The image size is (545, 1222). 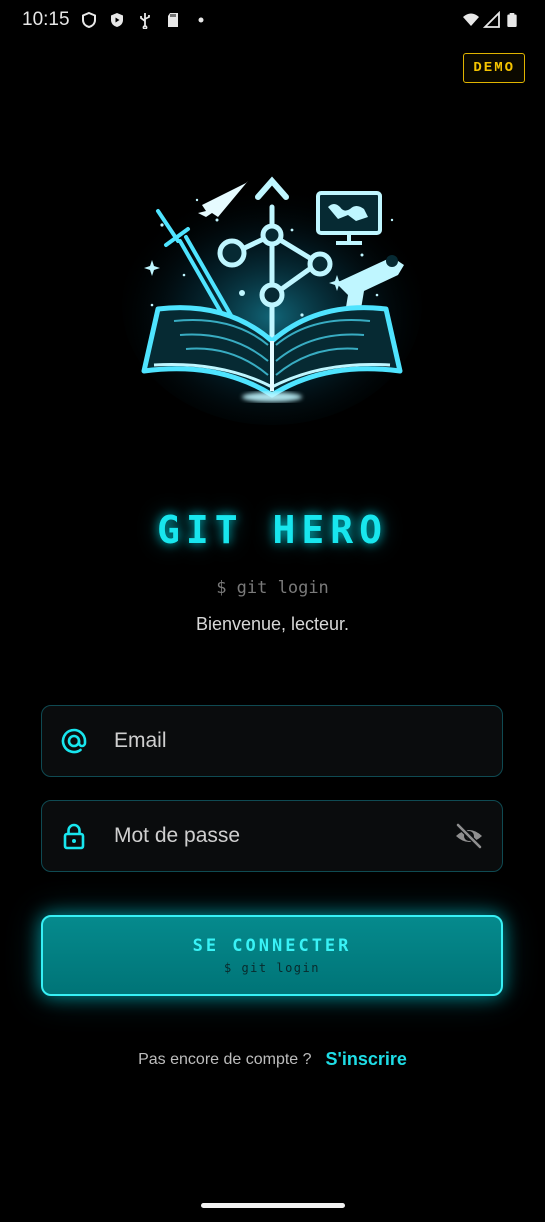 I want to click on dot-icon, so click(x=201, y=20).